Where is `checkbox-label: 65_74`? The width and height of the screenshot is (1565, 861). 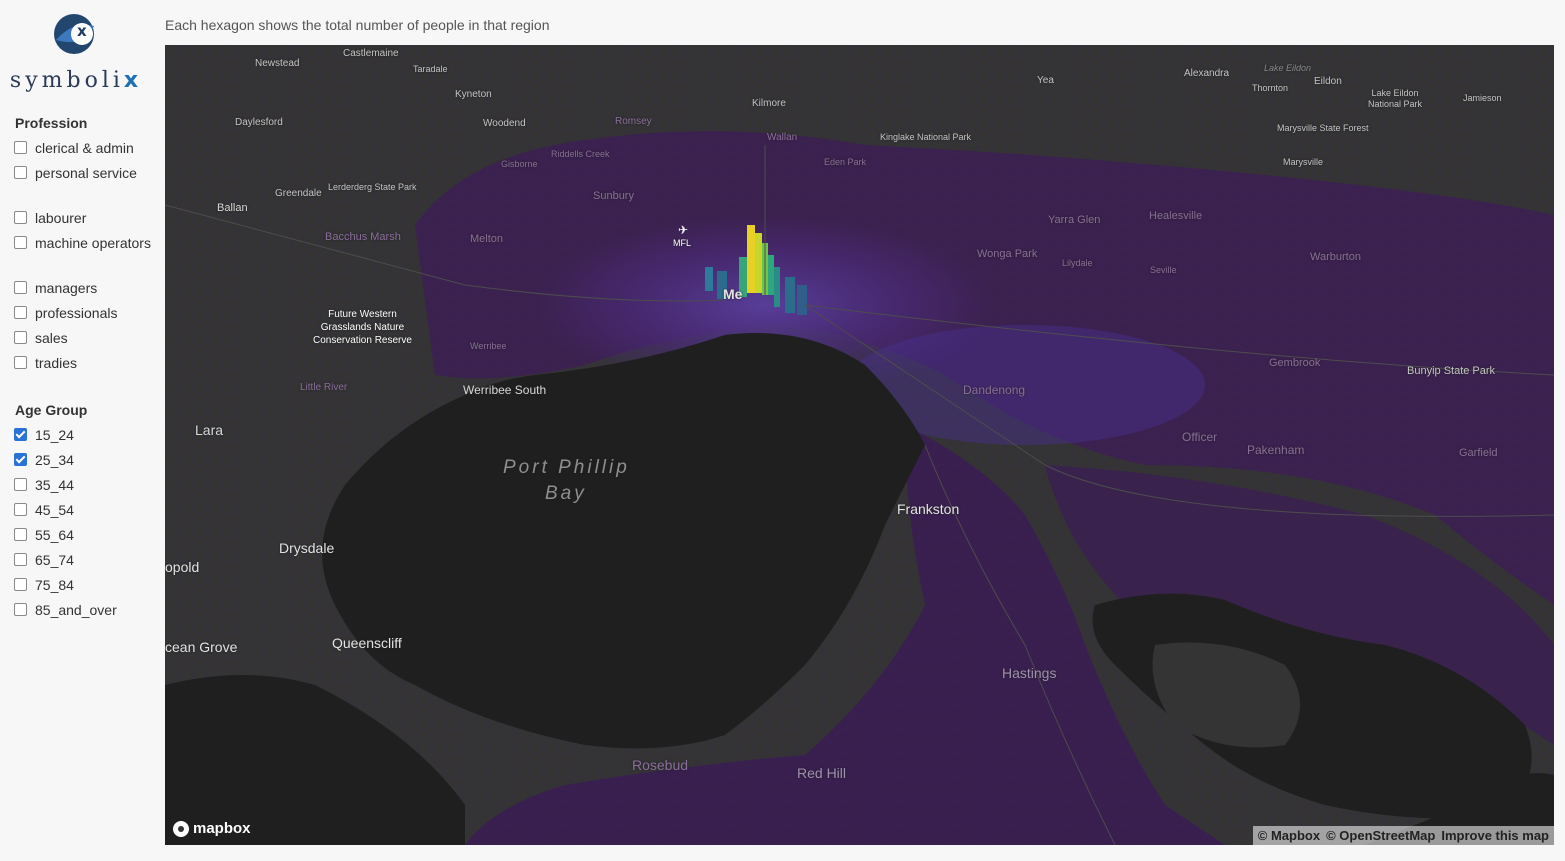 checkbox-label: 65_74 is located at coordinates (54, 560).